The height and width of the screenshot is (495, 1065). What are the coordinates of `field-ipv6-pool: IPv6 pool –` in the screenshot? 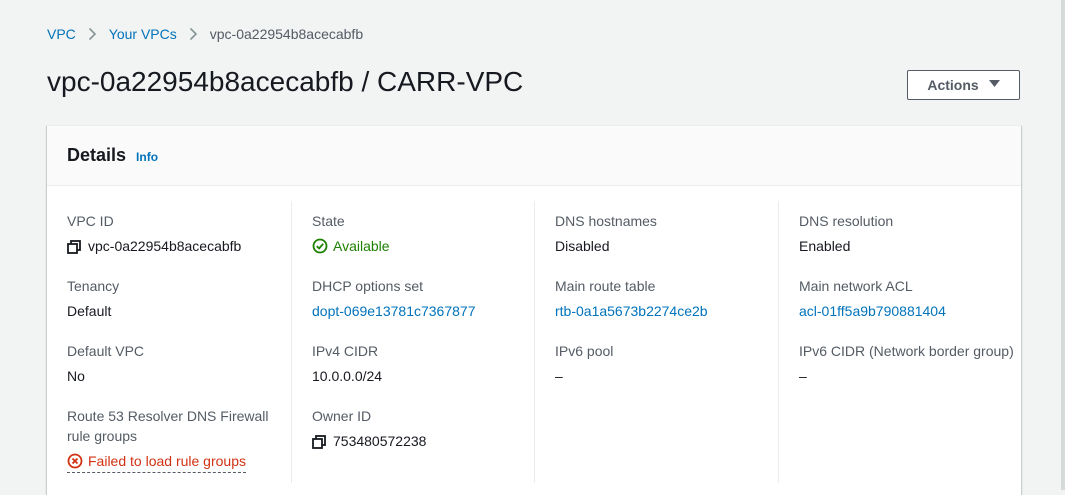 It's located at (665, 363).